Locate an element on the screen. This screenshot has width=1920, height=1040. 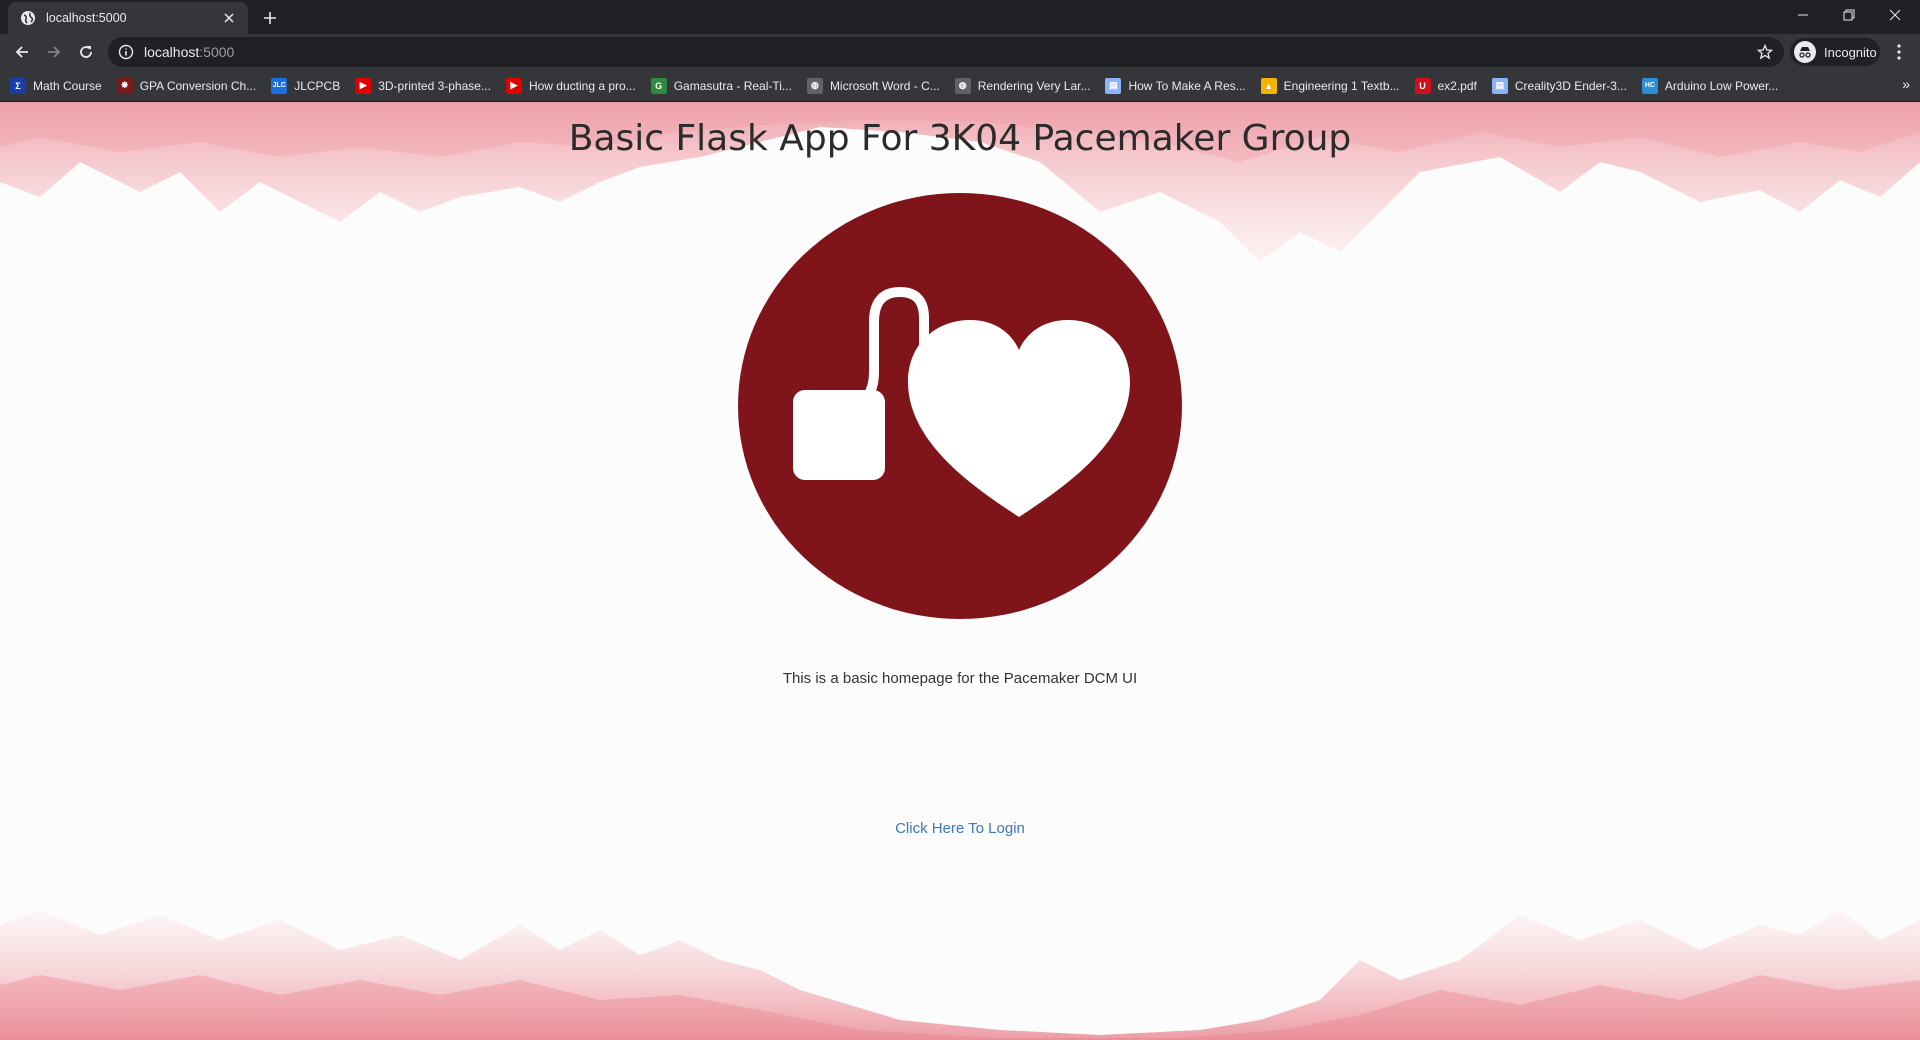
minimize-icon is located at coordinates (1803, 15).